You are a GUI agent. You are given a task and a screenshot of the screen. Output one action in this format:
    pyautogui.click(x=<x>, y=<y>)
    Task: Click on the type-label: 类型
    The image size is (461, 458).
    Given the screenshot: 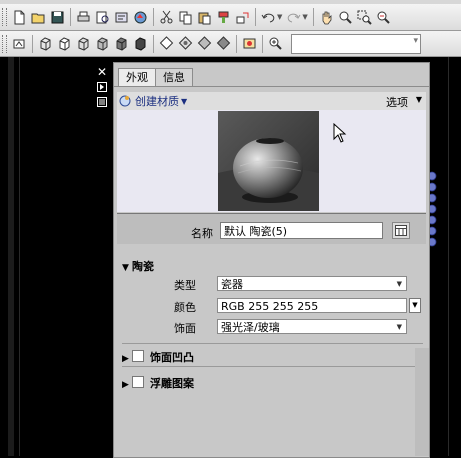 What is the action you would take?
    pyautogui.click(x=185, y=285)
    